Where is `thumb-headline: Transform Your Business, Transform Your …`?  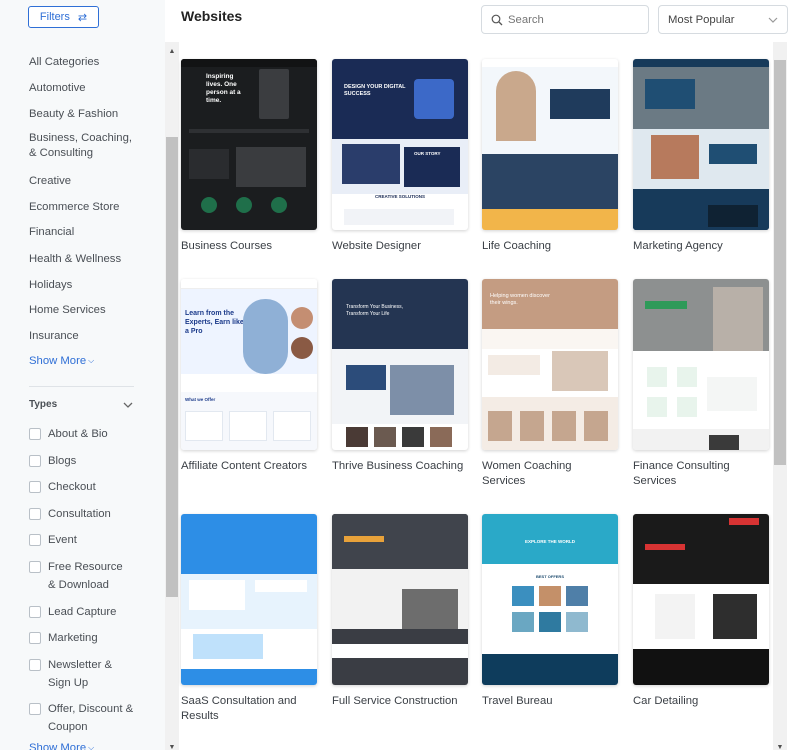
thumb-headline: Transform Your Business, Transform Your … is located at coordinates (375, 310).